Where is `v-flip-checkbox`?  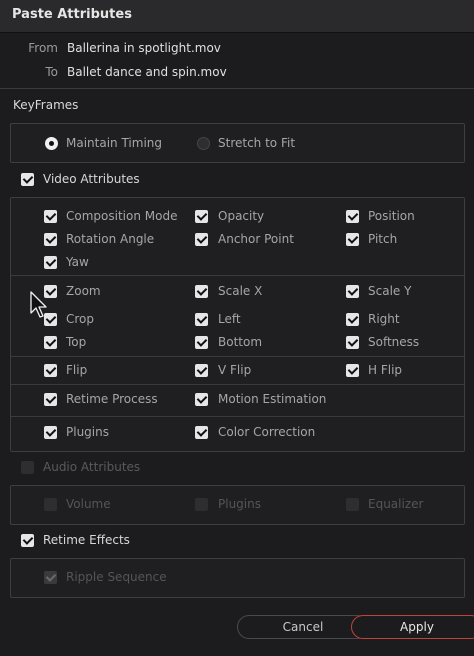 v-flip-checkbox is located at coordinates (201, 370).